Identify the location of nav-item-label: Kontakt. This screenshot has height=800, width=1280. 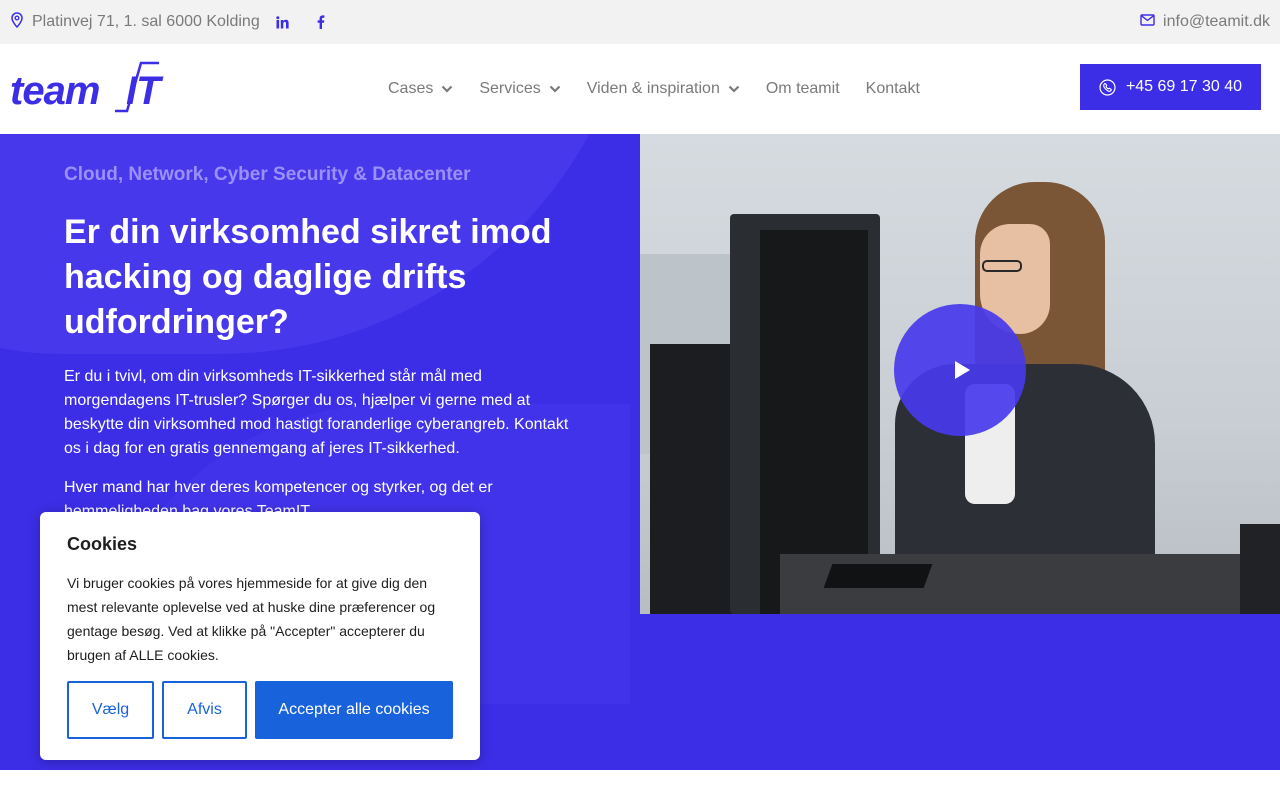
(892, 88).